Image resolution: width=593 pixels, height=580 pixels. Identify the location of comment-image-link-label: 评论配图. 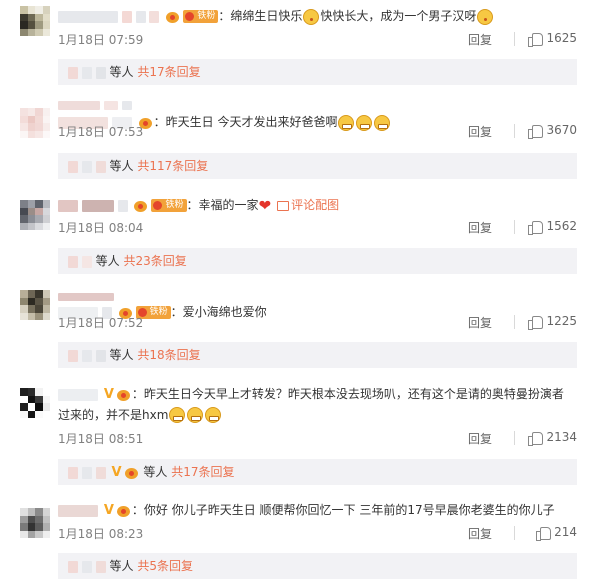
(315, 205).